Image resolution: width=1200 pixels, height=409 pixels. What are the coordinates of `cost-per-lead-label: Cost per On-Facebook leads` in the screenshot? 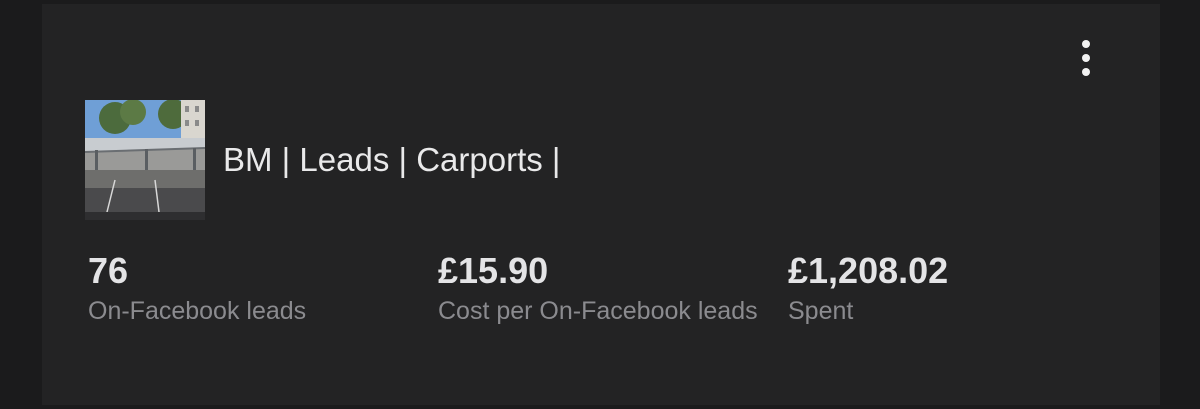 It's located at (598, 311).